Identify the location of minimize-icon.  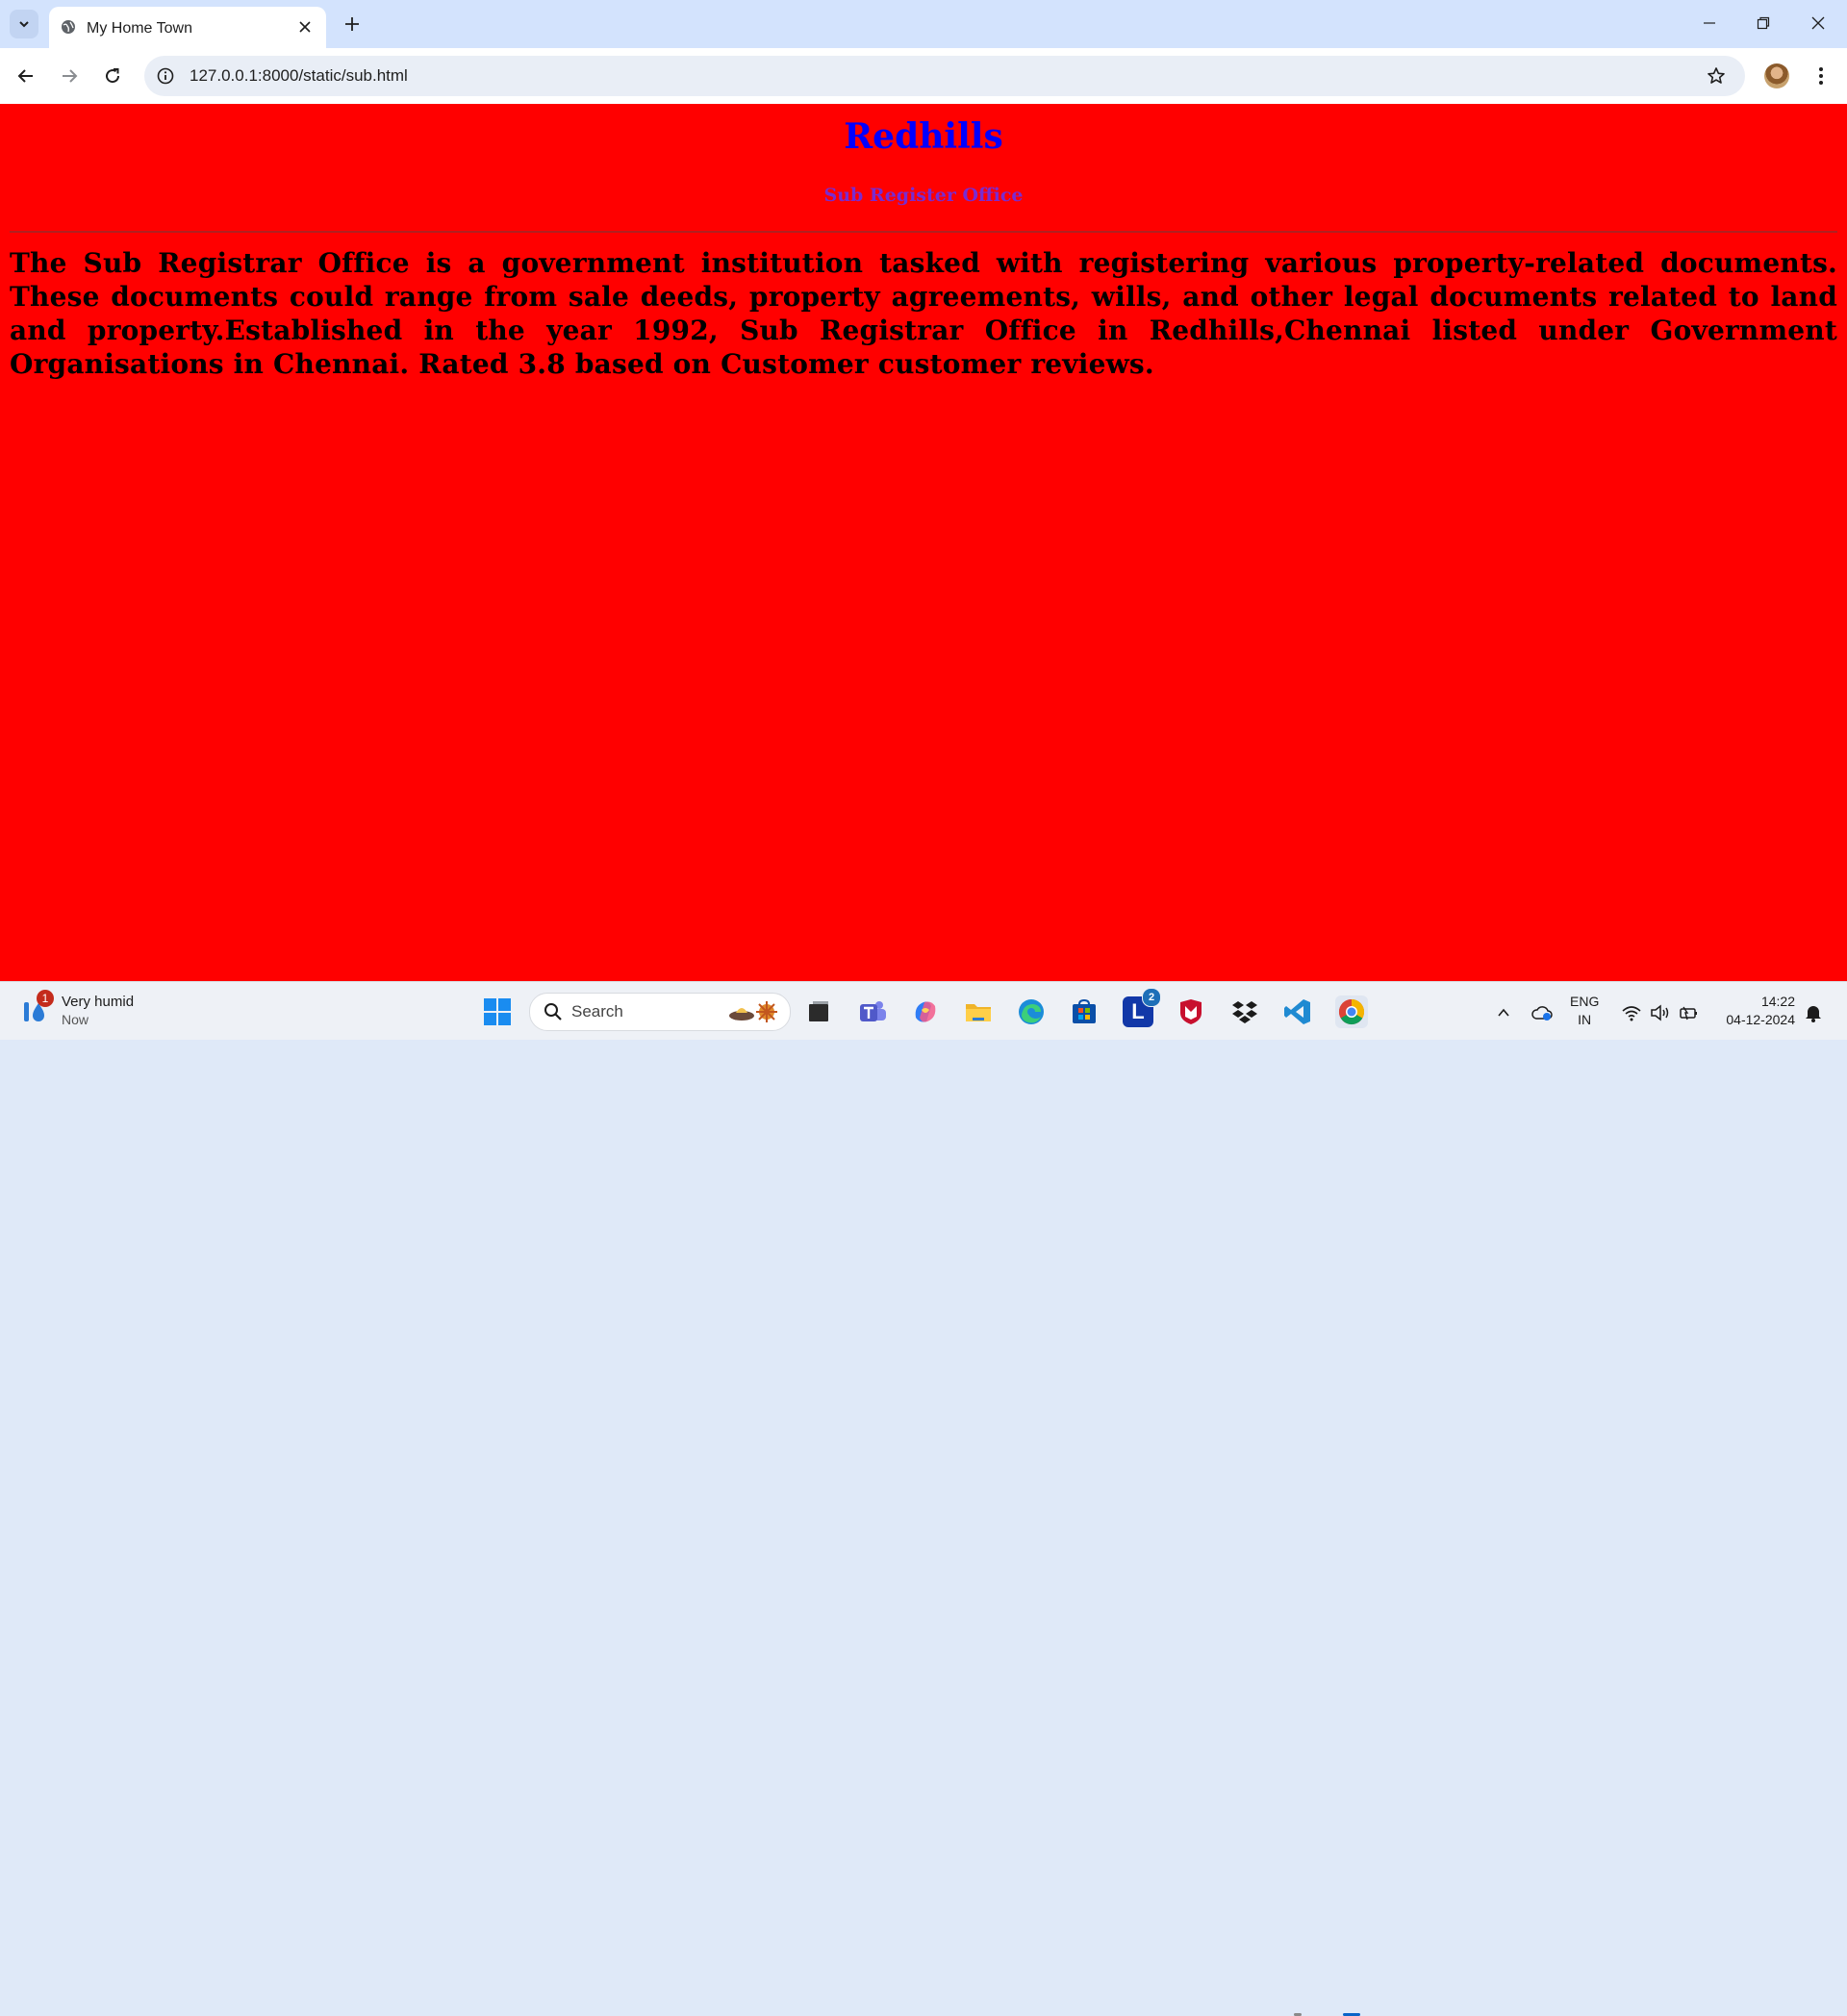
(1710, 23).